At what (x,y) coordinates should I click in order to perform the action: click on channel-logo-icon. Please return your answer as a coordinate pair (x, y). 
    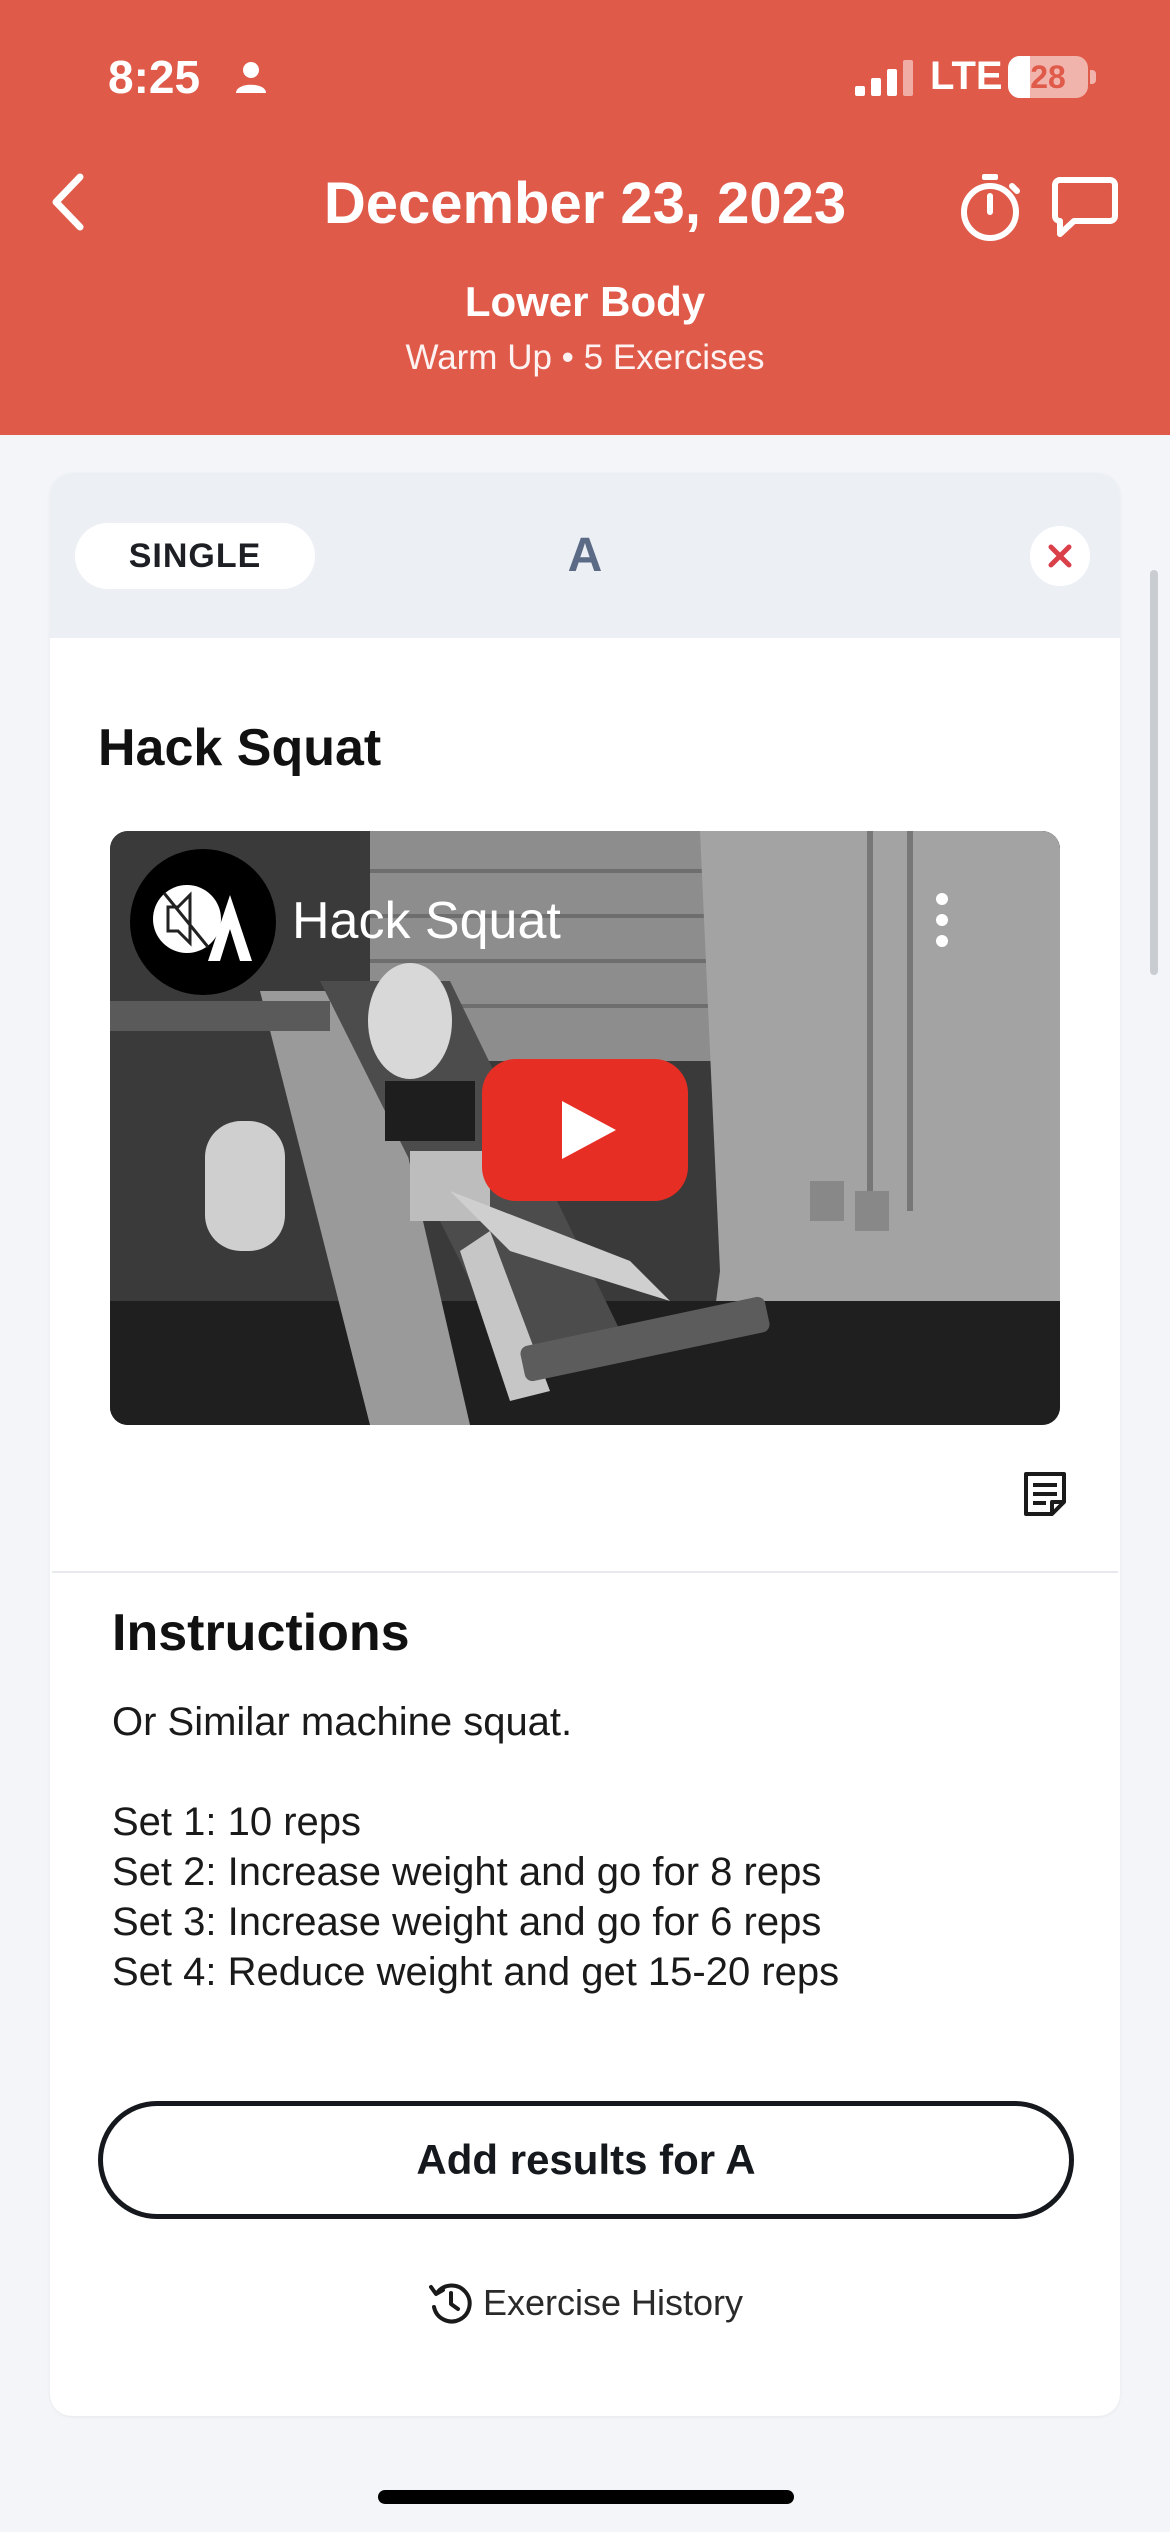
    Looking at the image, I should click on (203, 922).